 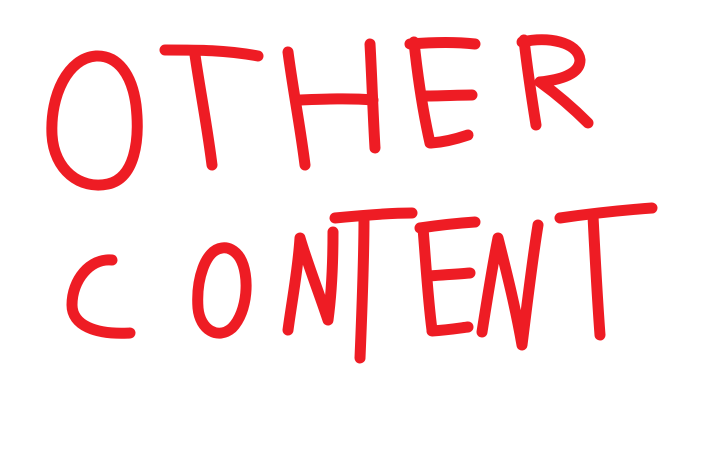 What do you see at coordinates (310, 281) in the screenshot?
I see `letter-n` at bounding box center [310, 281].